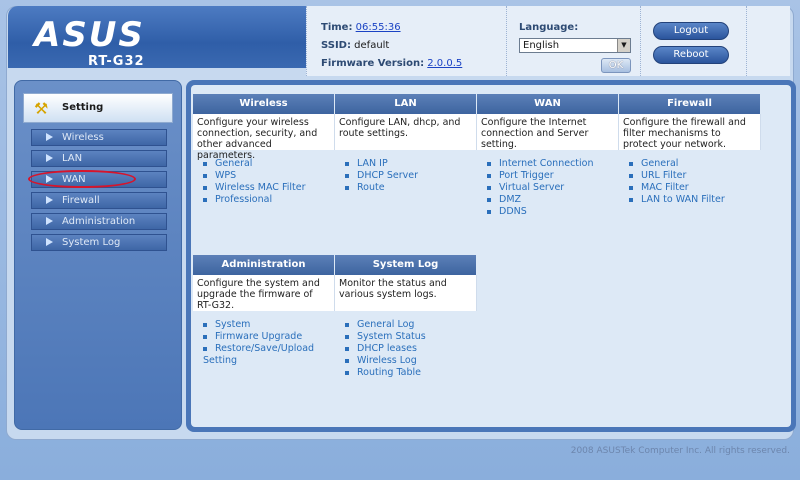 This screenshot has width=800, height=480. Describe the element at coordinates (553, 212) in the screenshot. I see `card-link: DDNS` at that location.